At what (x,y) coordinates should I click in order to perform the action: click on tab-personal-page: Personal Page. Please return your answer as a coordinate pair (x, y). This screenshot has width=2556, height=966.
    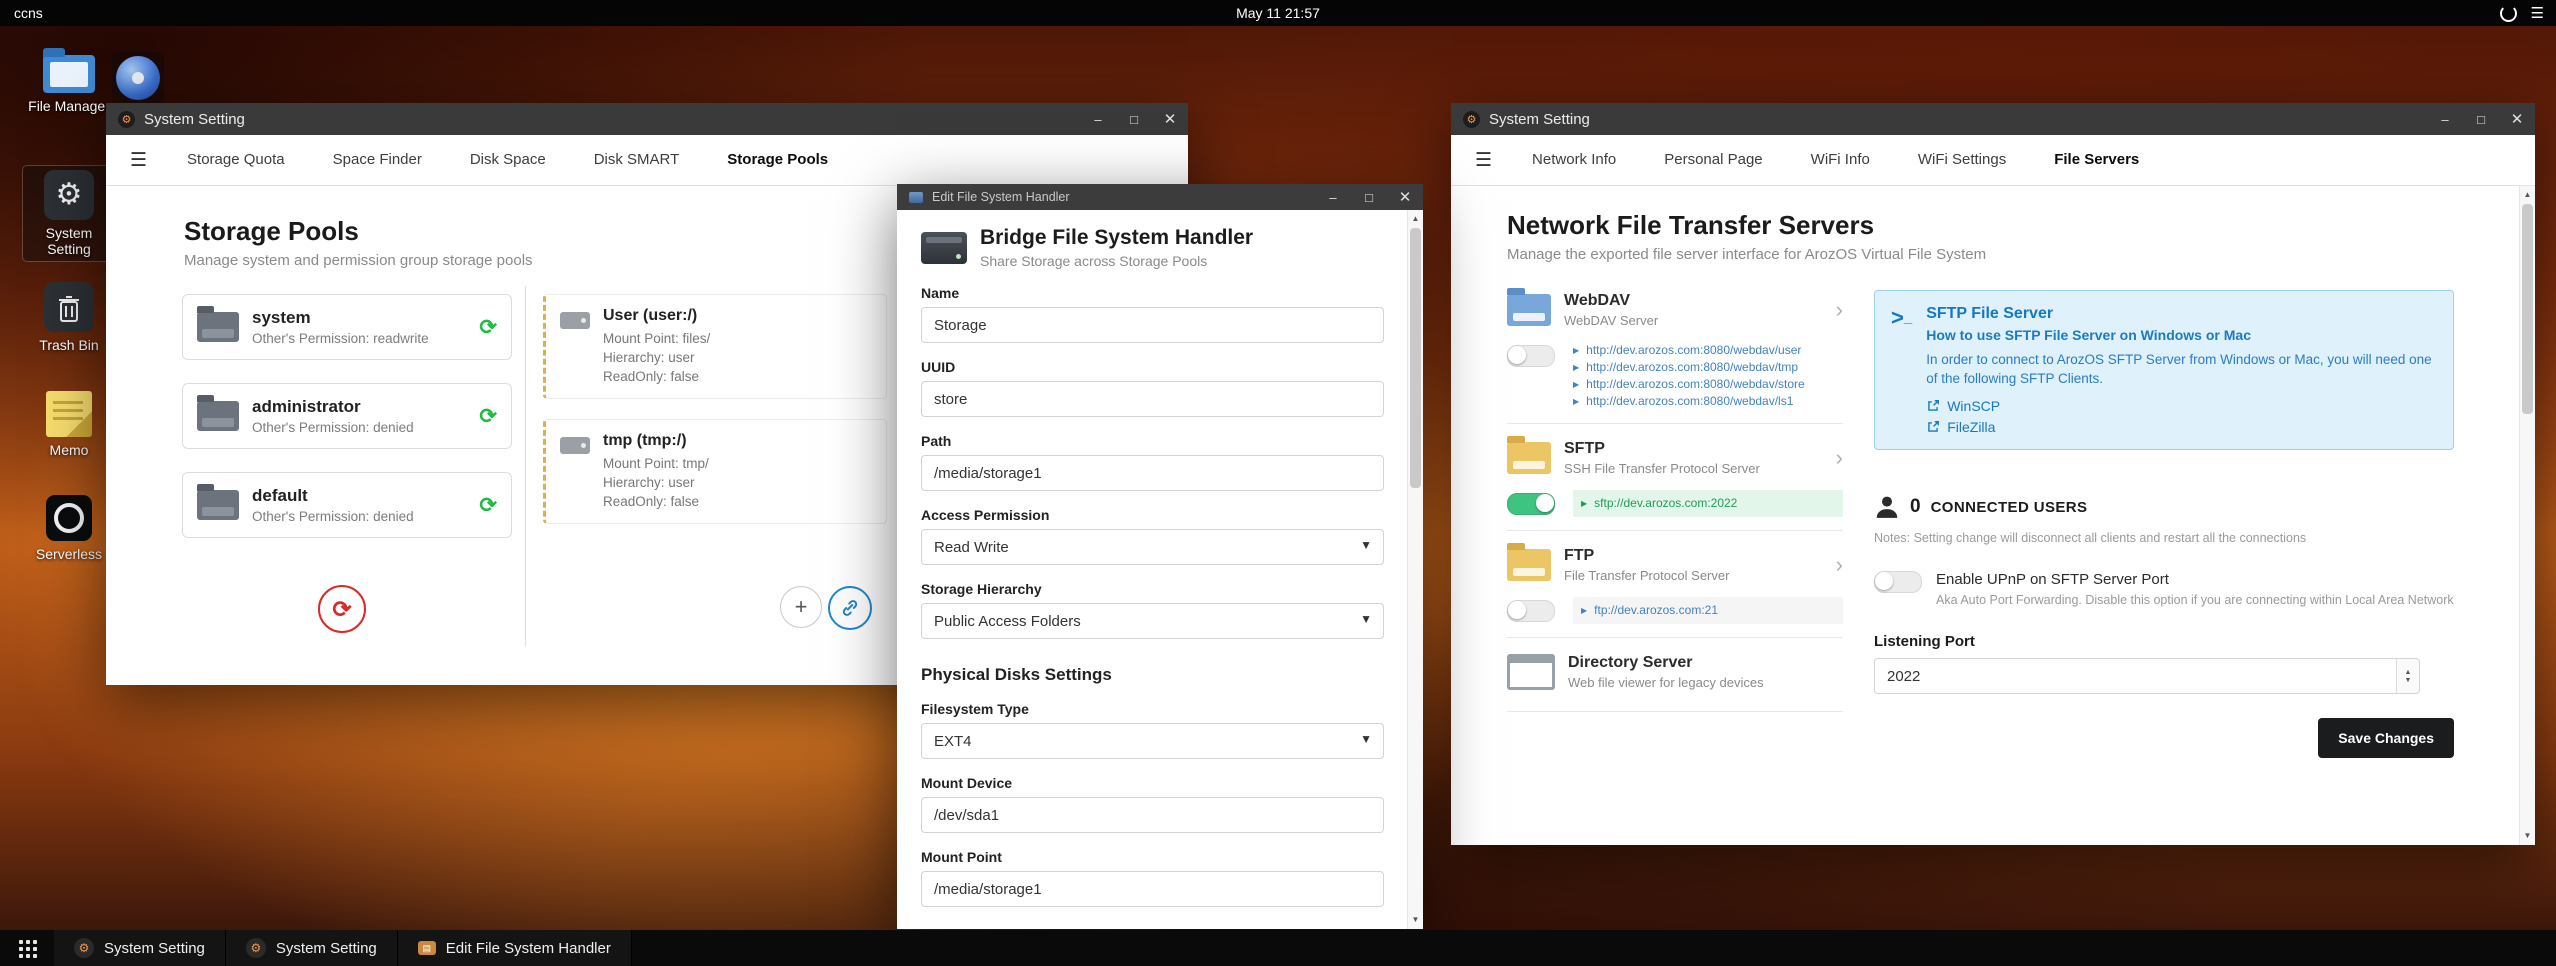
    Looking at the image, I should click on (1713, 160).